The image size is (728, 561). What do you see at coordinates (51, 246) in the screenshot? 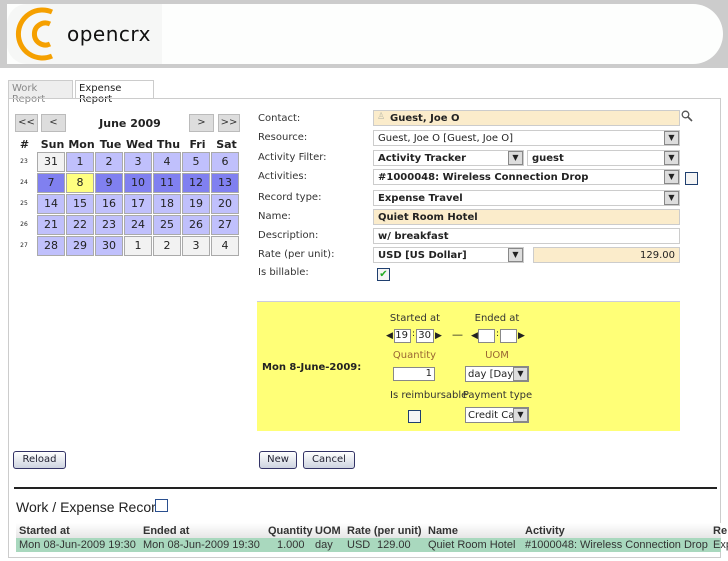
I see `calendar-day: 28` at bounding box center [51, 246].